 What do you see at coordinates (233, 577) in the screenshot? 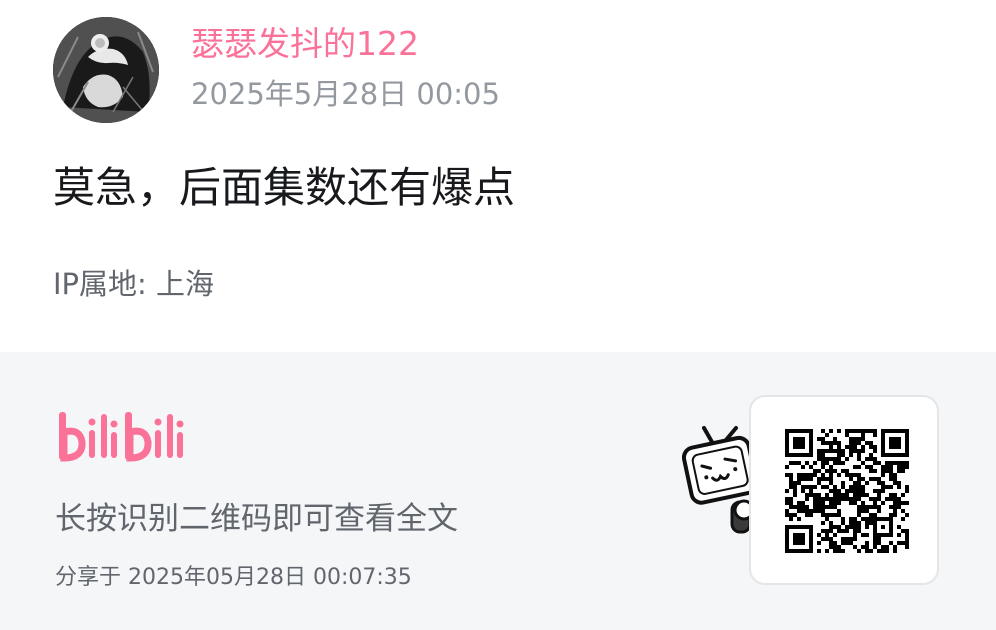
I see `shared-timestamp: 分享于 2025年05月28日 00:07:35` at bounding box center [233, 577].